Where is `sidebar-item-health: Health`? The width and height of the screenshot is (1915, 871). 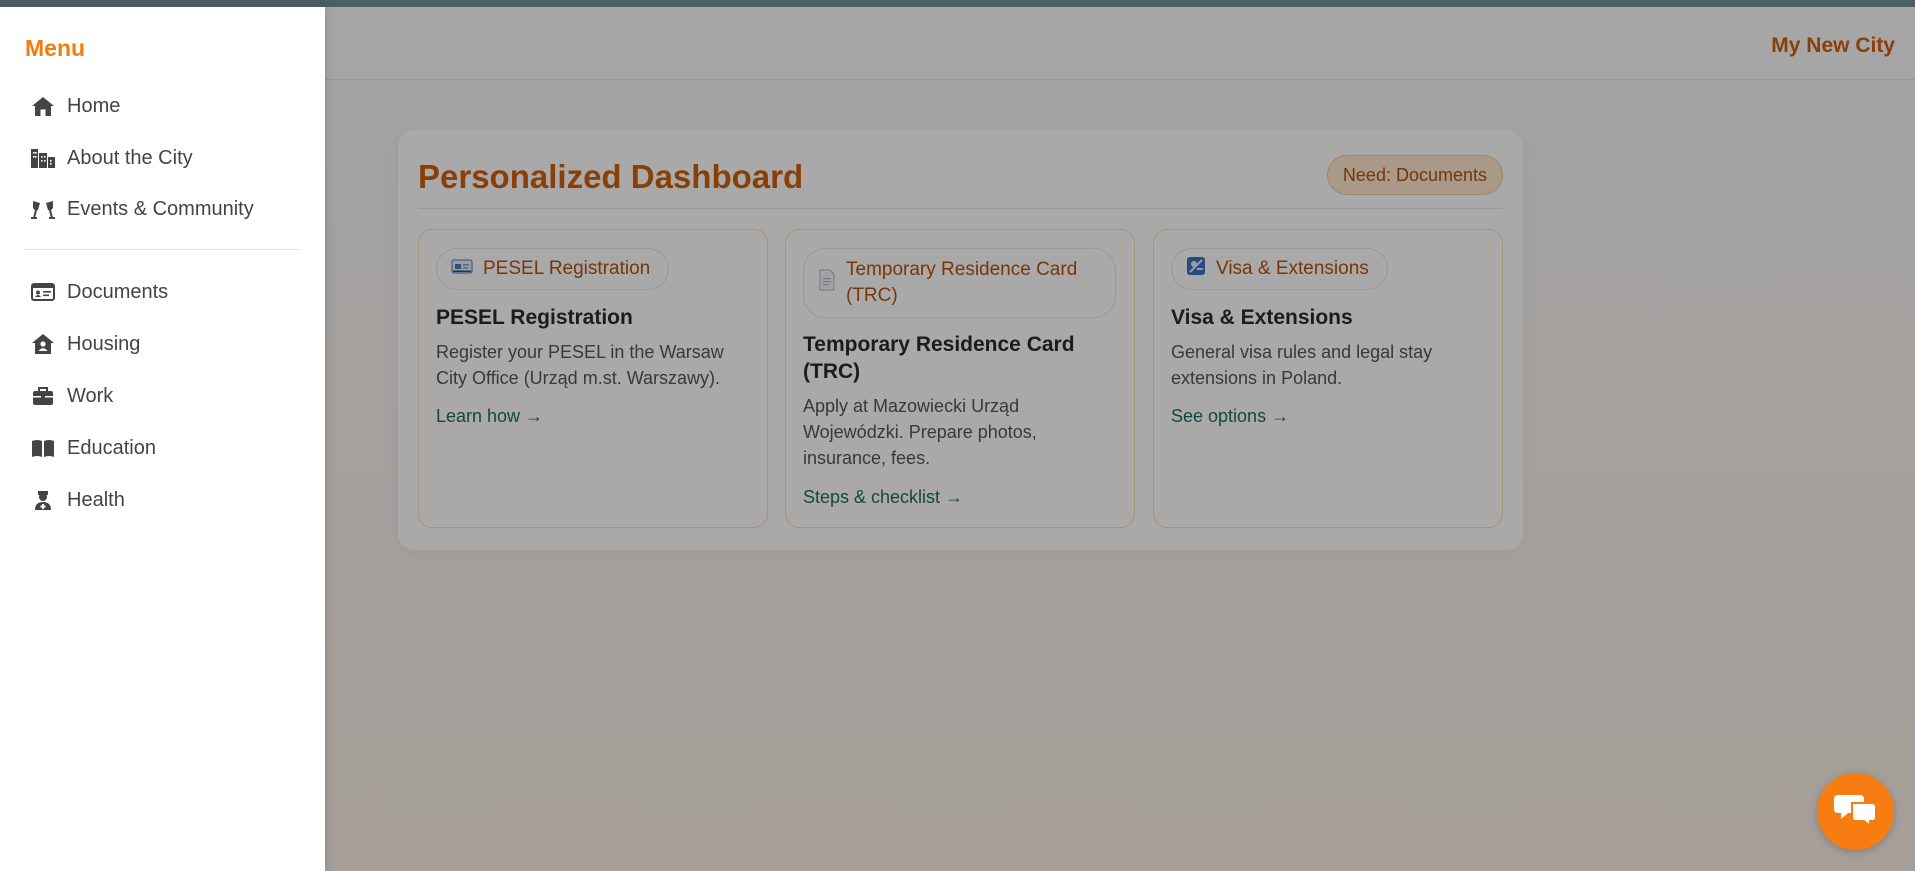
sidebar-item-health: Health is located at coordinates (77, 500).